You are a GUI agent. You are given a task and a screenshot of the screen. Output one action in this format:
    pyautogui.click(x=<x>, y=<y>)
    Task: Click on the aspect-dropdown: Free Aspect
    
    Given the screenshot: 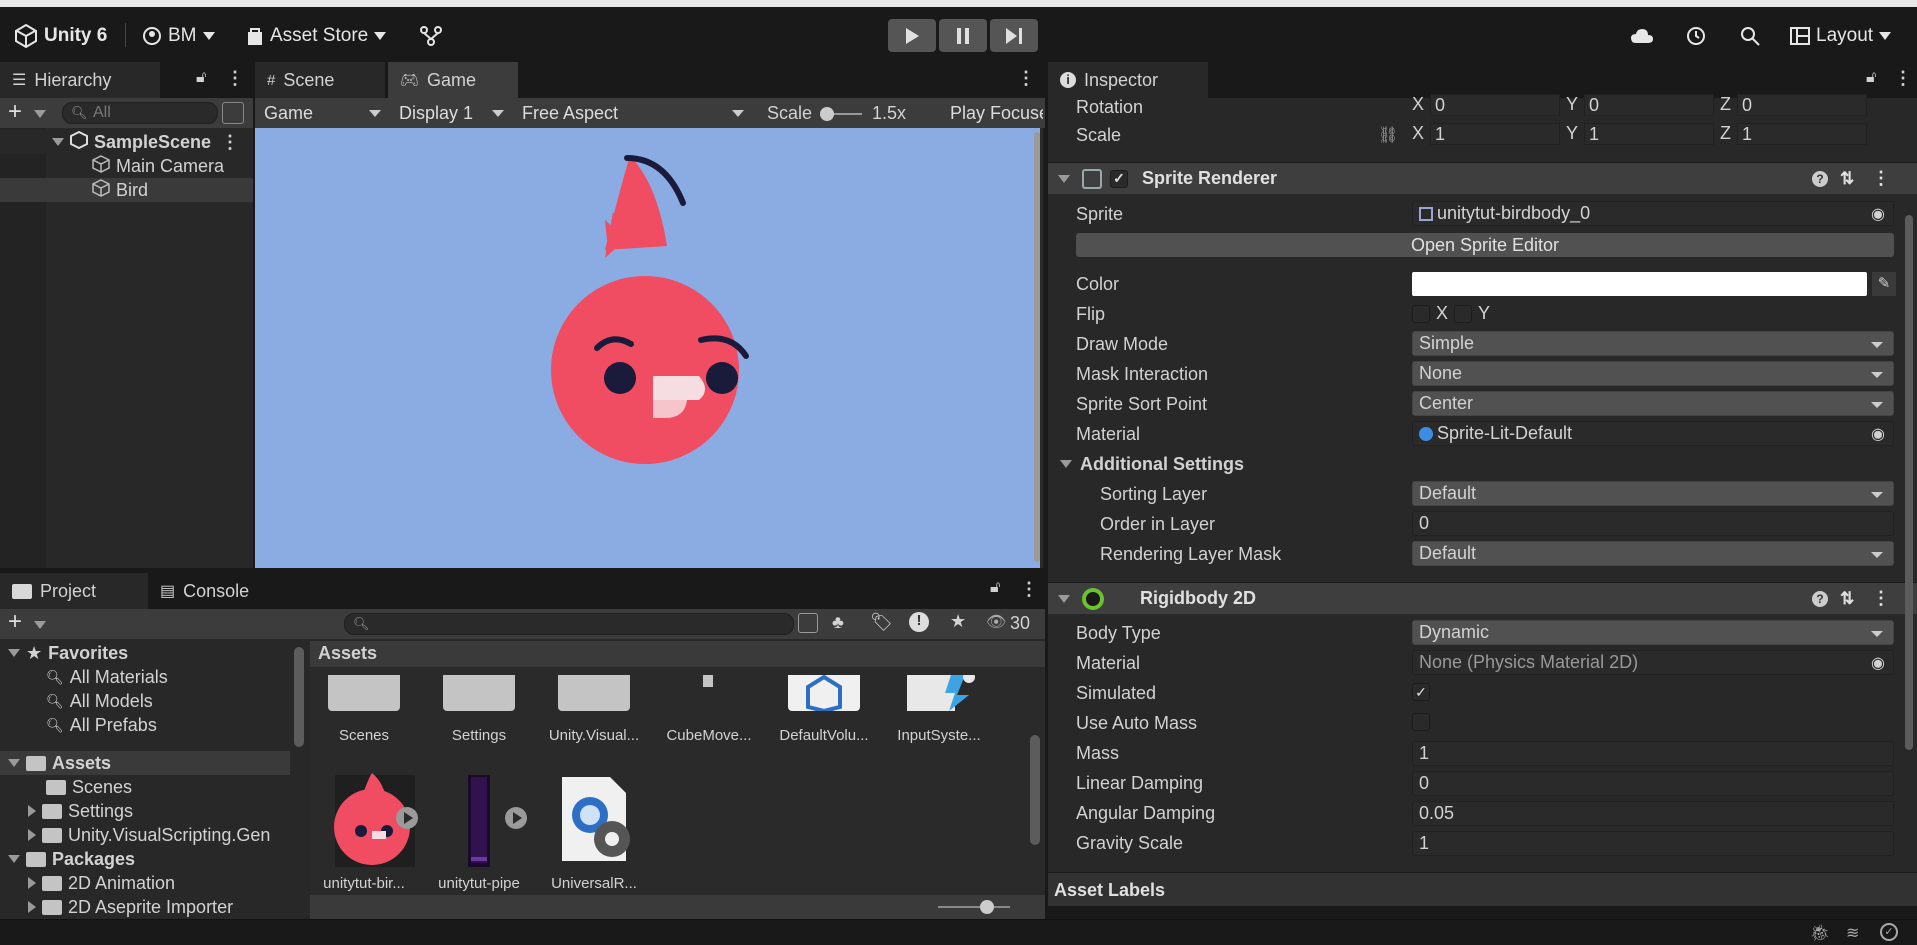 What is the action you would take?
    pyautogui.click(x=632, y=113)
    